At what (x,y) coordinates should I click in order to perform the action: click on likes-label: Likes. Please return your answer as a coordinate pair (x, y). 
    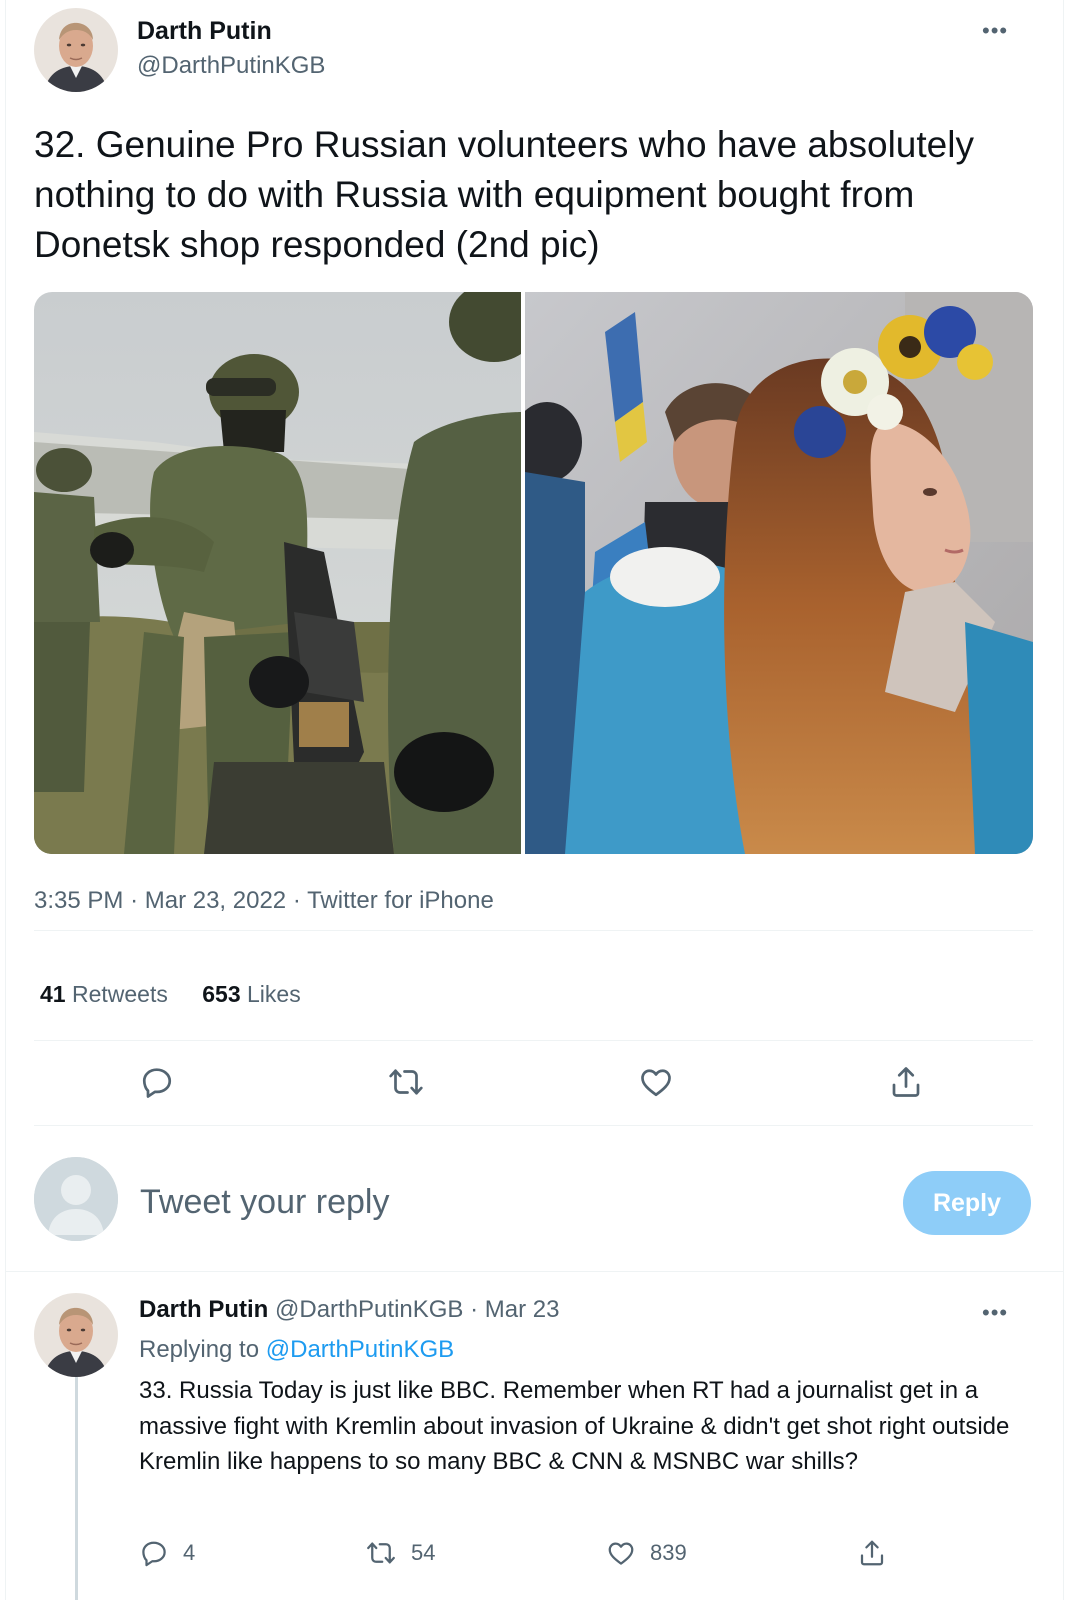
    Looking at the image, I should click on (274, 994).